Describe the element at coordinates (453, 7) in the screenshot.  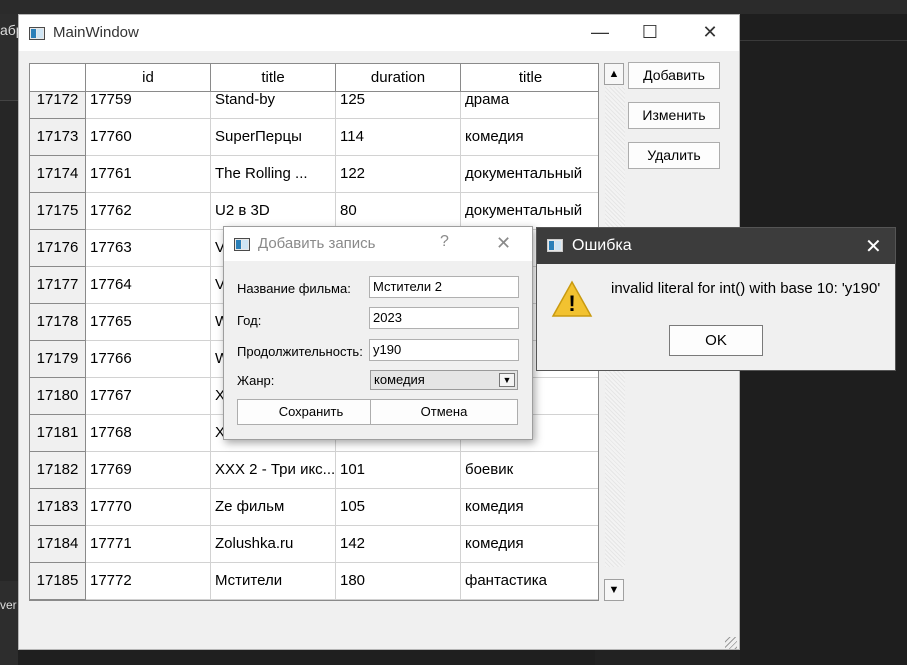
I see `background-top-bar` at that location.